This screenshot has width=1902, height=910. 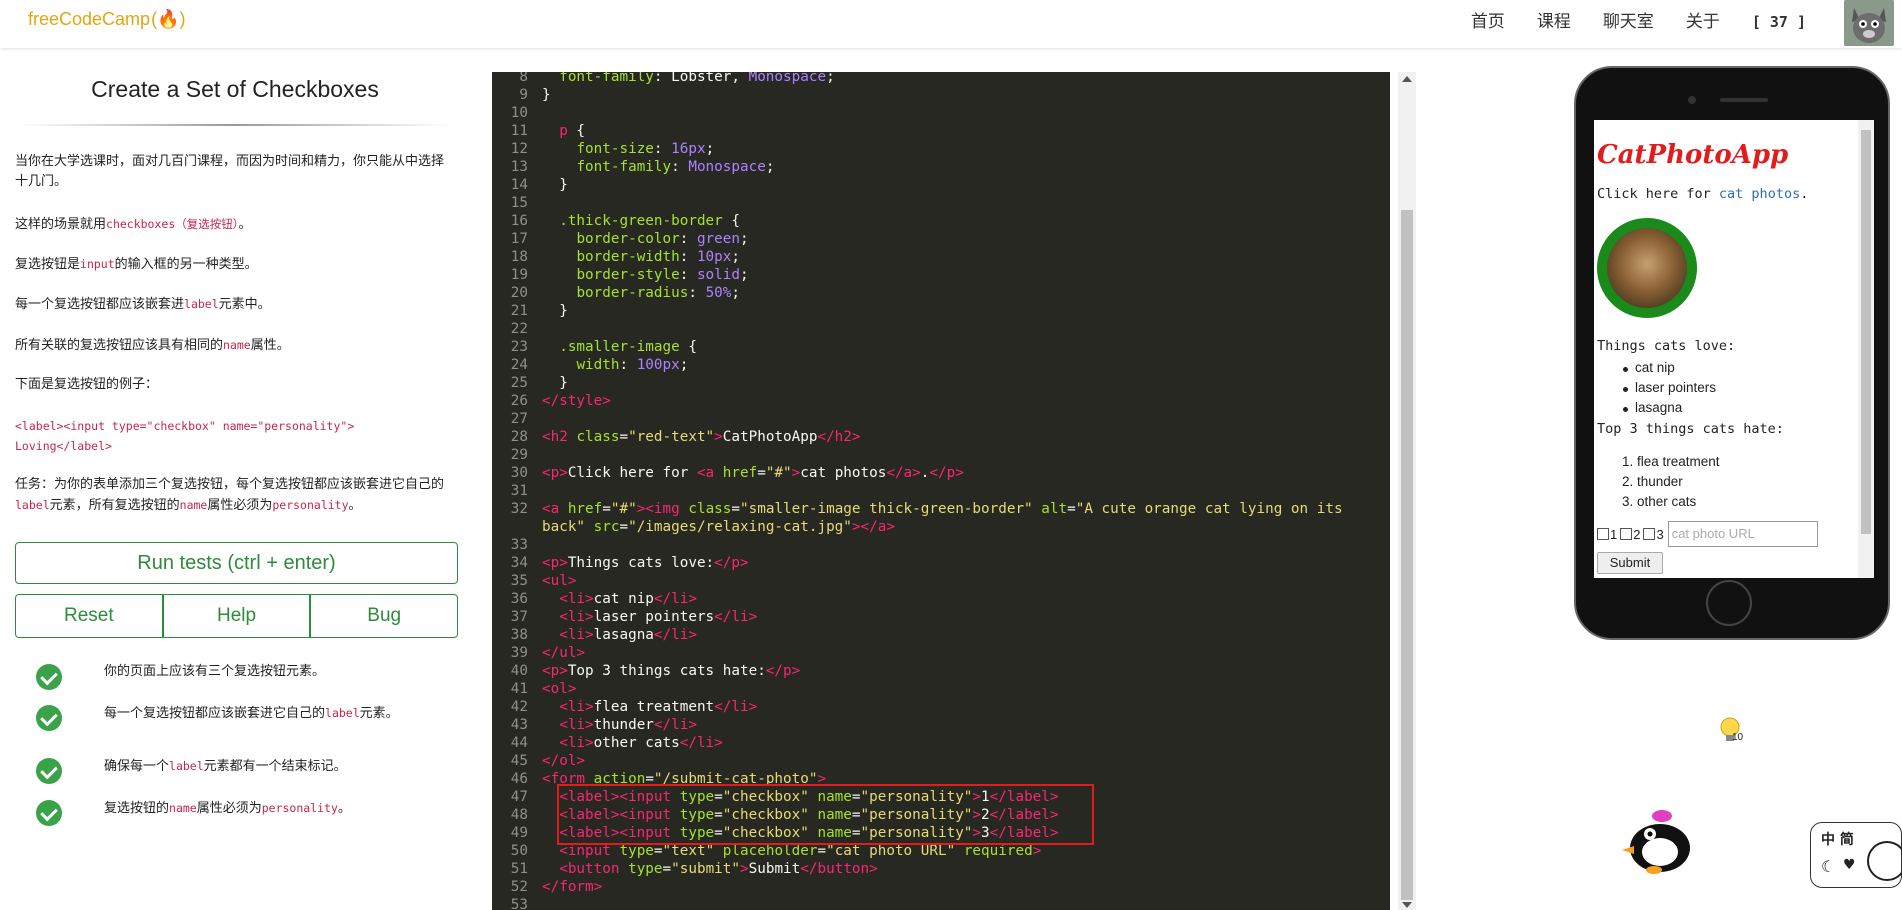 I want to click on points-badge: [ 37 ], so click(x=1779, y=22).